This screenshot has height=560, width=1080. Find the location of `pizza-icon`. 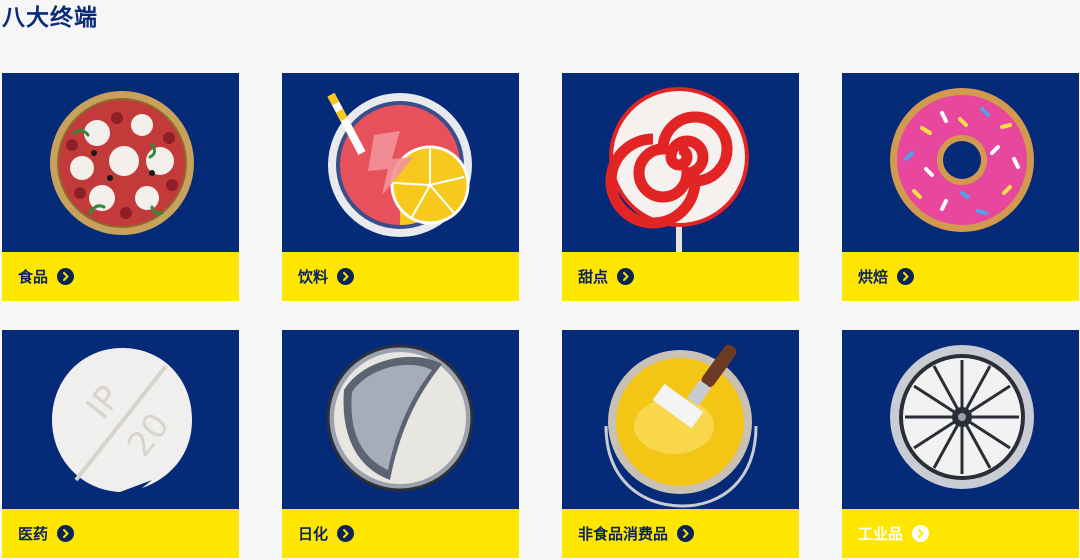

pizza-icon is located at coordinates (122, 163).